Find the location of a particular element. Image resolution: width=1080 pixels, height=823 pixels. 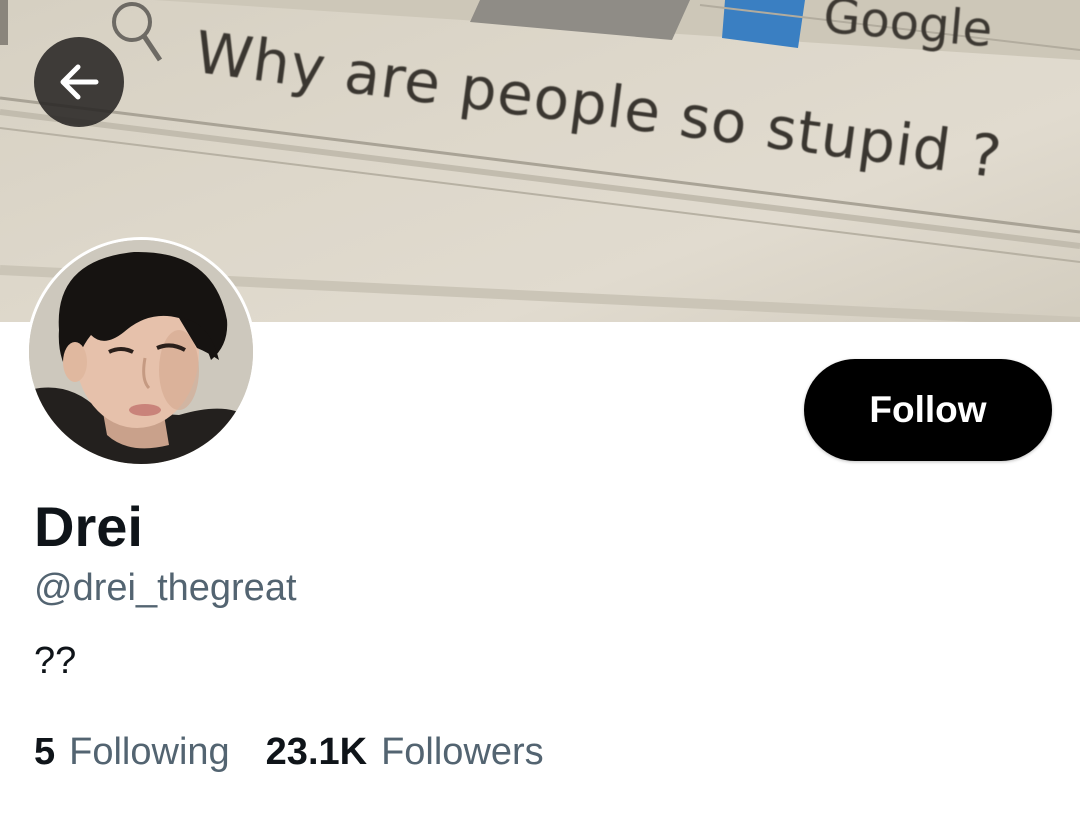

back-button is located at coordinates (79, 82).